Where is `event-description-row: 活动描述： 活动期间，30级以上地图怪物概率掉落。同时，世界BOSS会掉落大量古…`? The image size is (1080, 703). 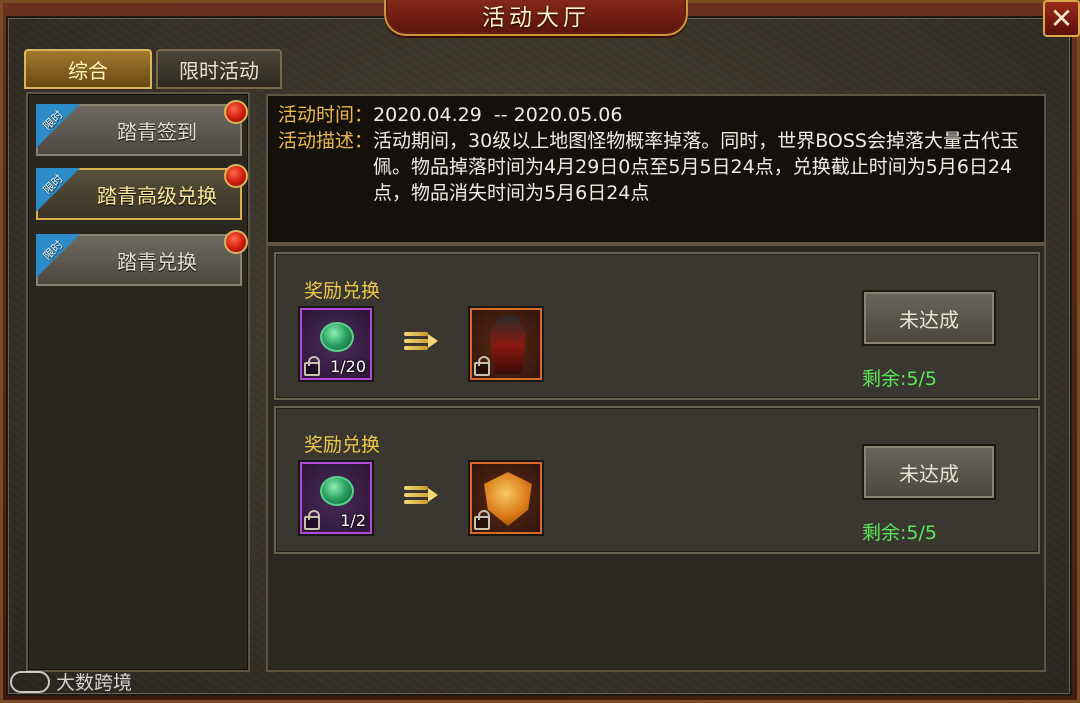 event-description-row: 活动描述： 活动期间，30级以上地图怪物概率掉落。同时，世界BOSS会掉落大量古… is located at coordinates (656, 167).